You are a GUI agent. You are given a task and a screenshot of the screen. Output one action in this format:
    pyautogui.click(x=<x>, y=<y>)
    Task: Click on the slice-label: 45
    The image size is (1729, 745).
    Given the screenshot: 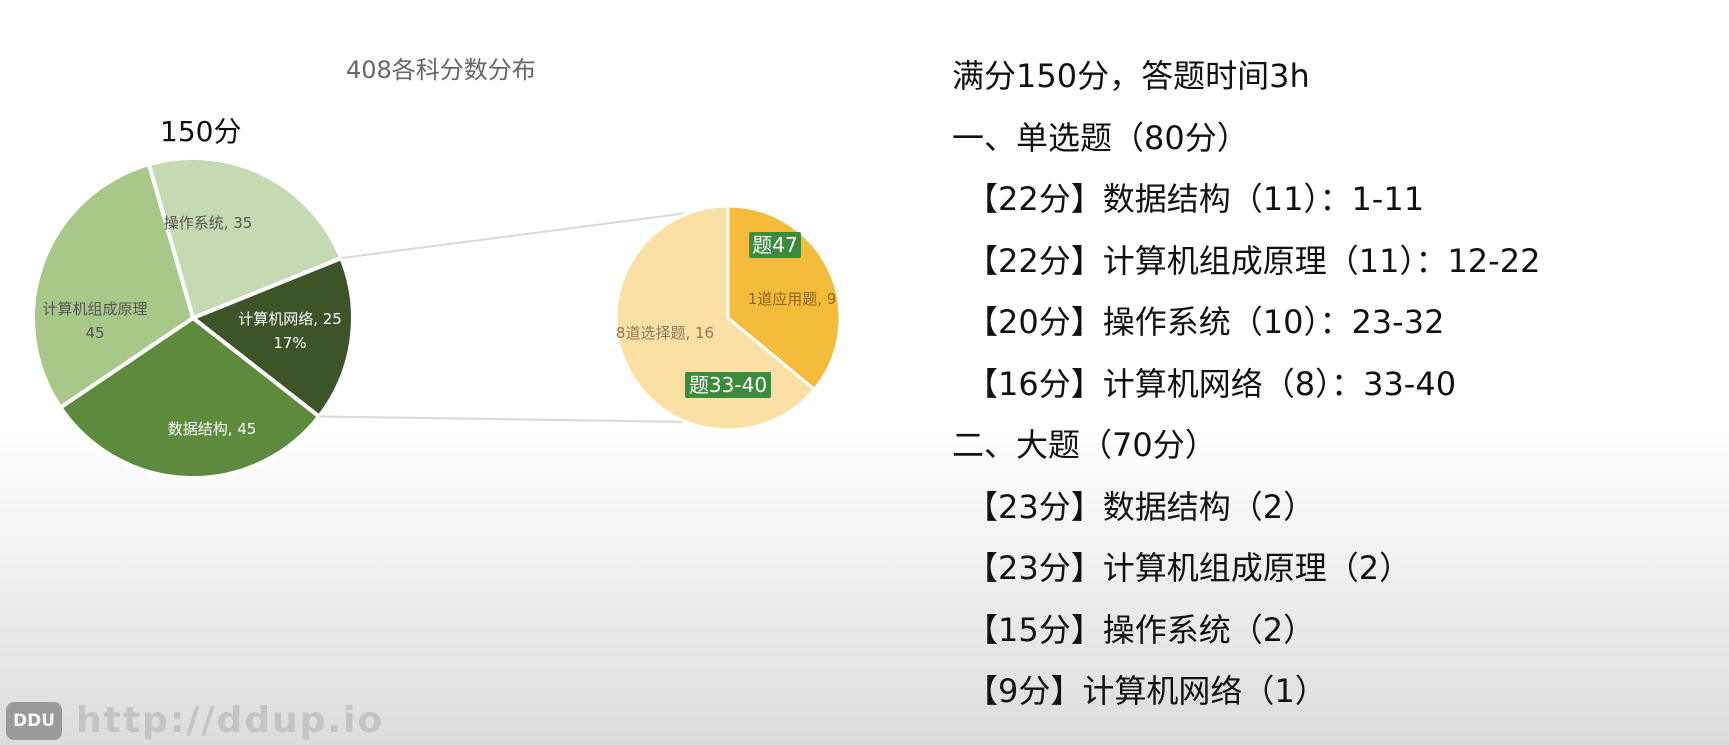 What is the action you would take?
    pyautogui.click(x=94, y=333)
    